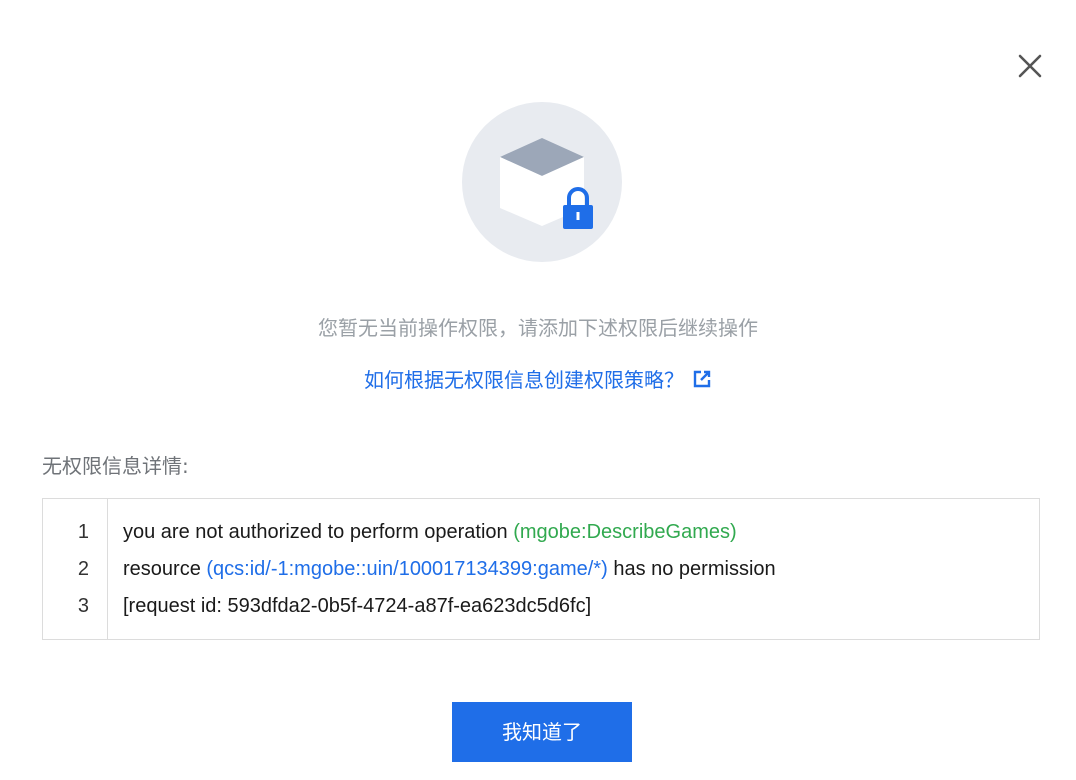  Describe the element at coordinates (691, 569) in the screenshot. I see `detail-text: has no permission` at that location.